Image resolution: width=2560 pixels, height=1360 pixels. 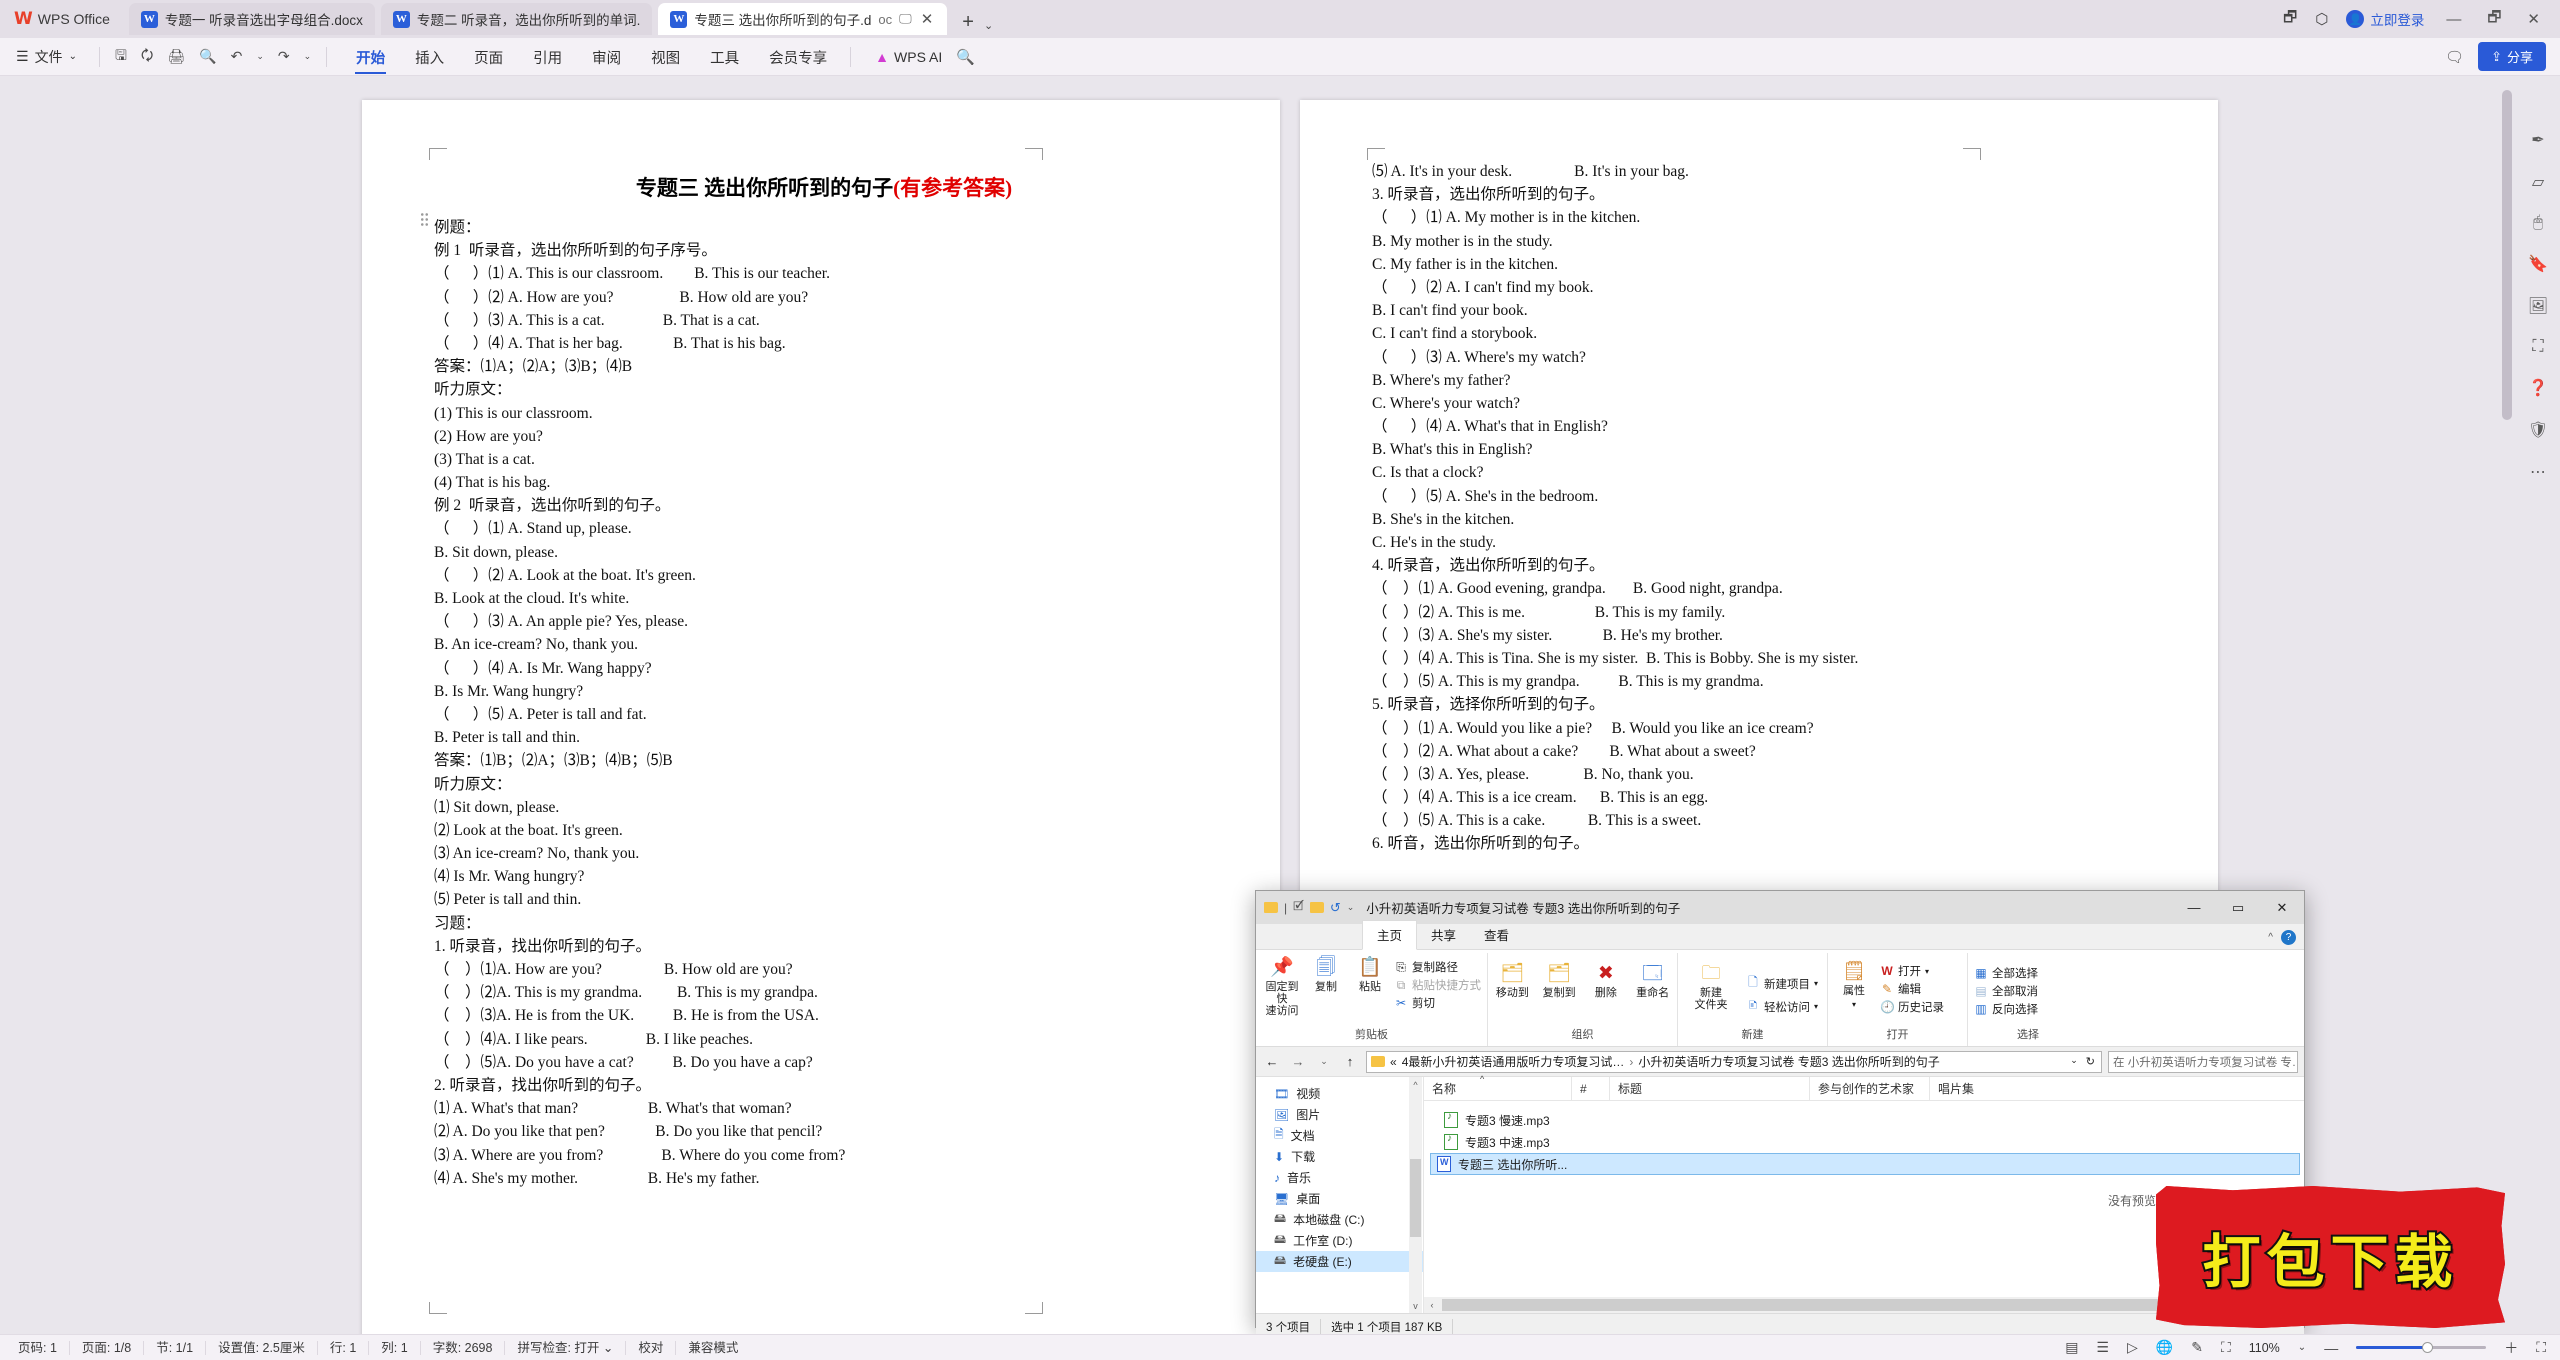 I want to click on select-none-button: ▤ 全部取消, so click(x=2006, y=991).